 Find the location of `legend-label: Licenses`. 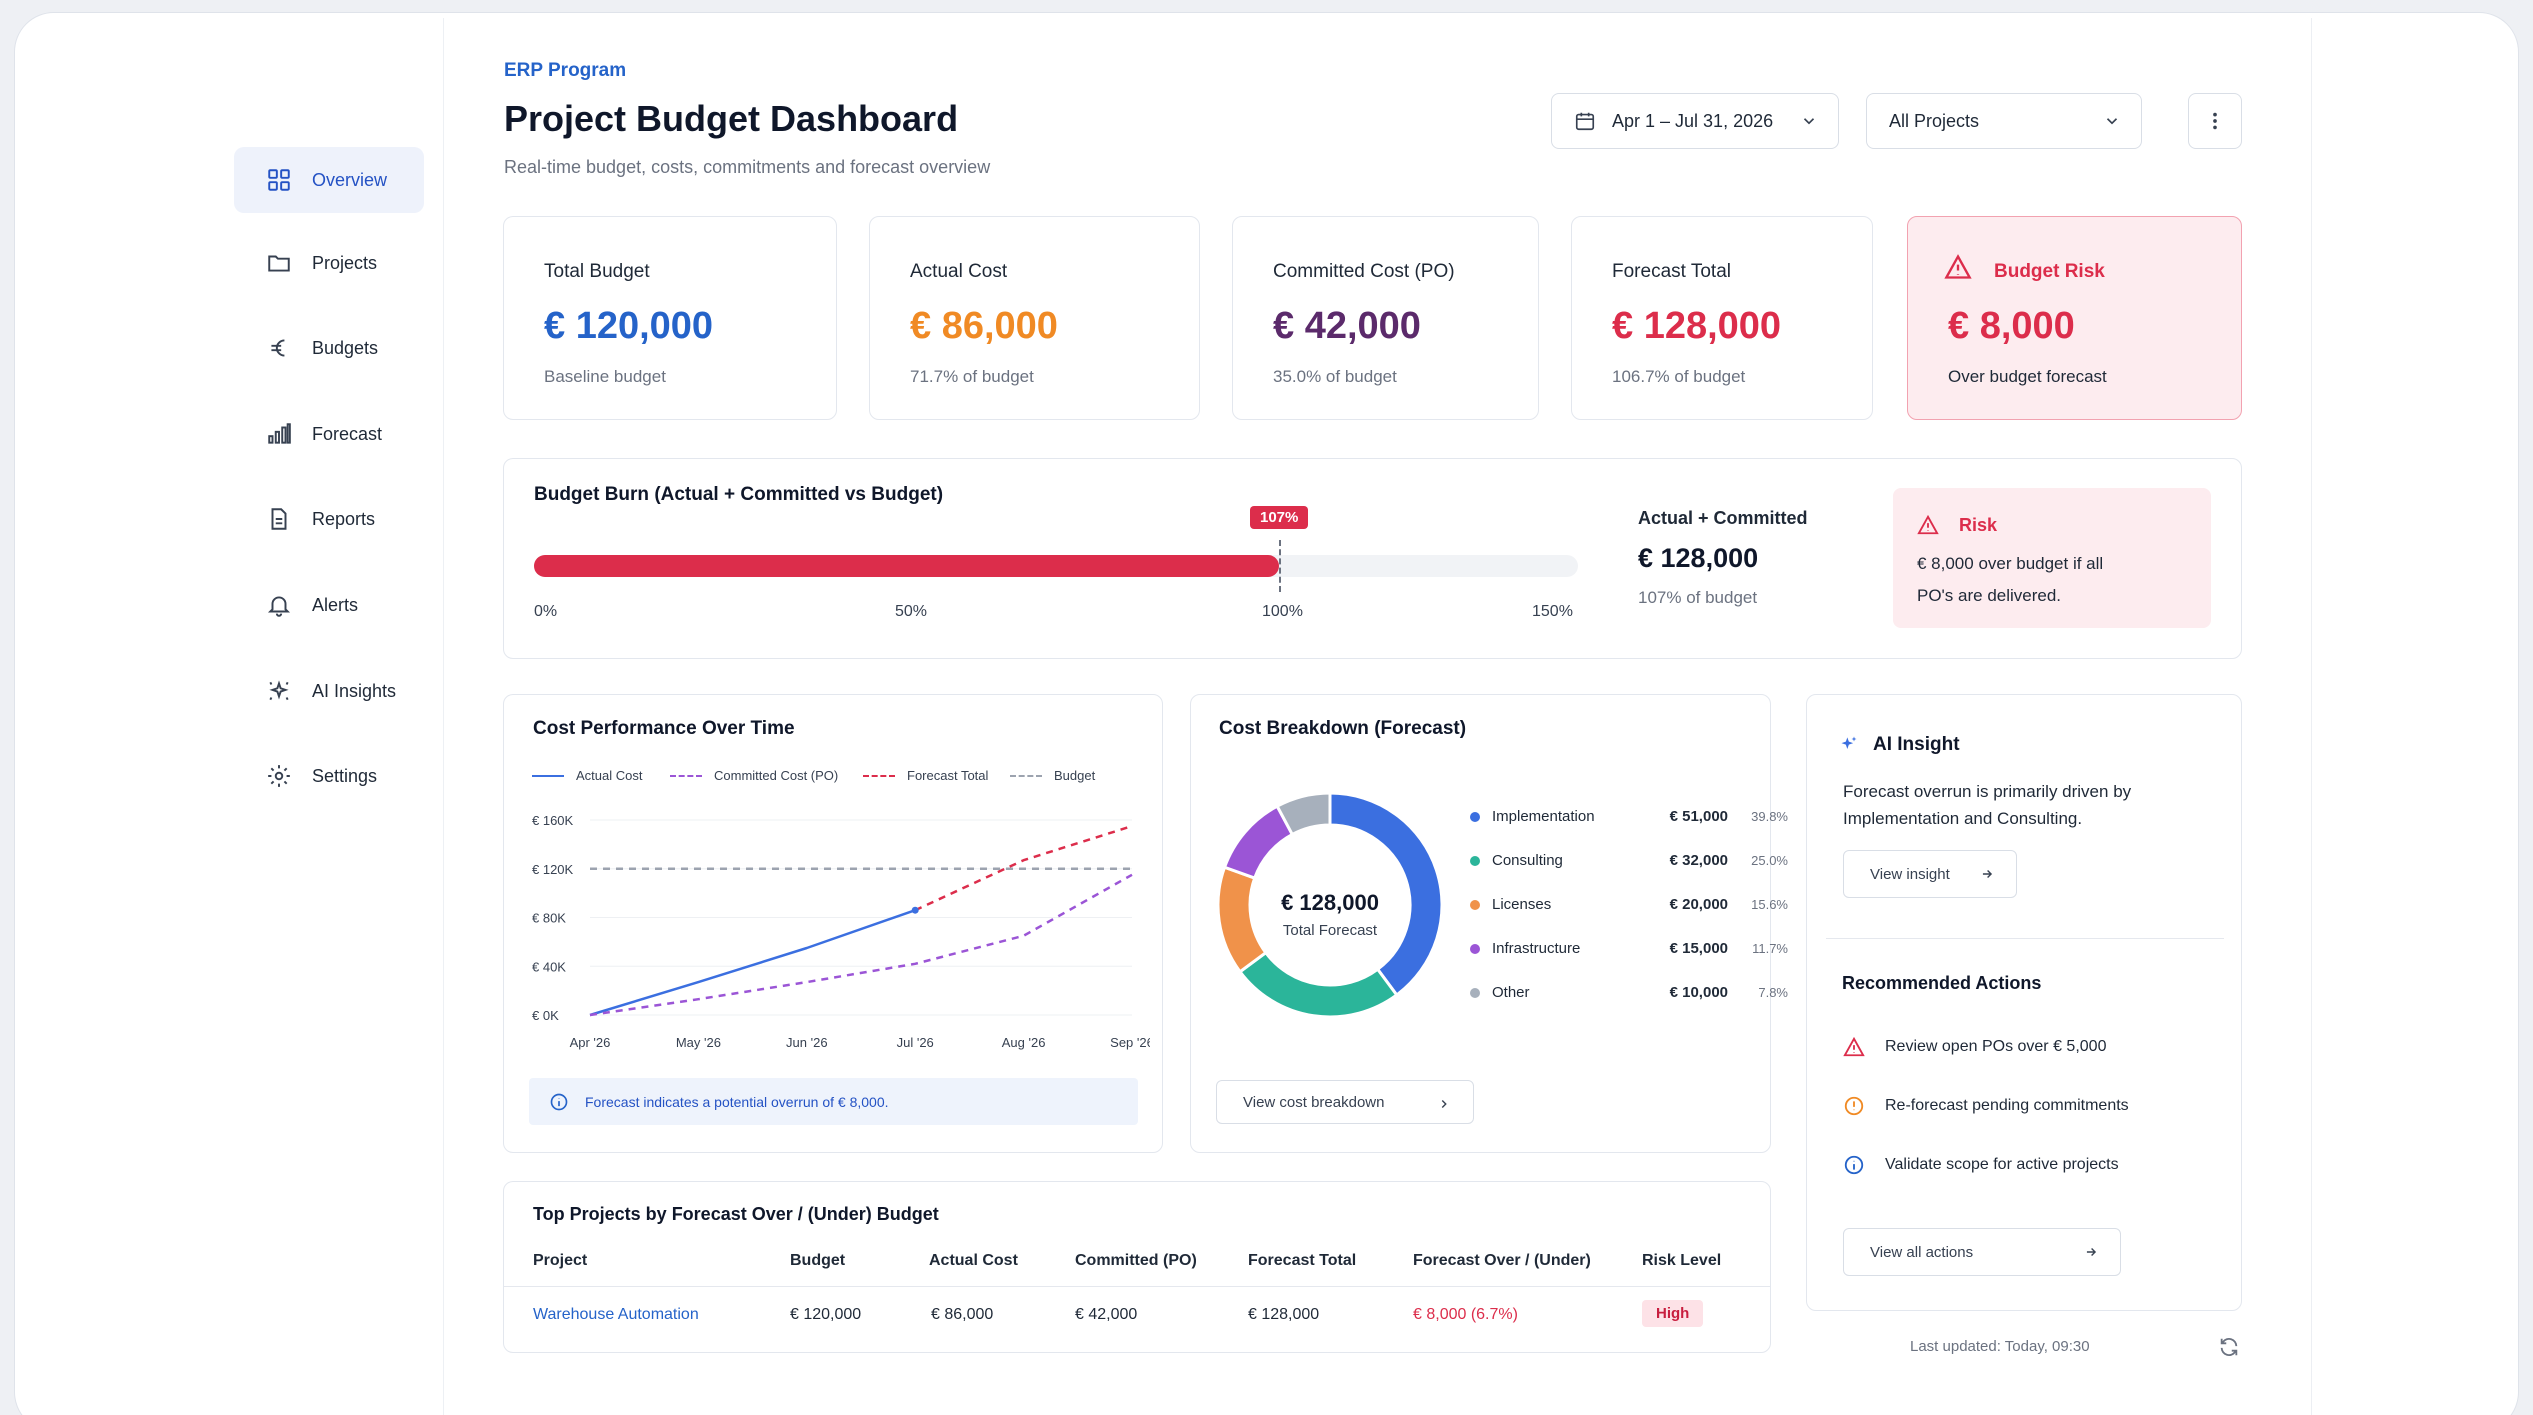

legend-label: Licenses is located at coordinates (1522, 904).